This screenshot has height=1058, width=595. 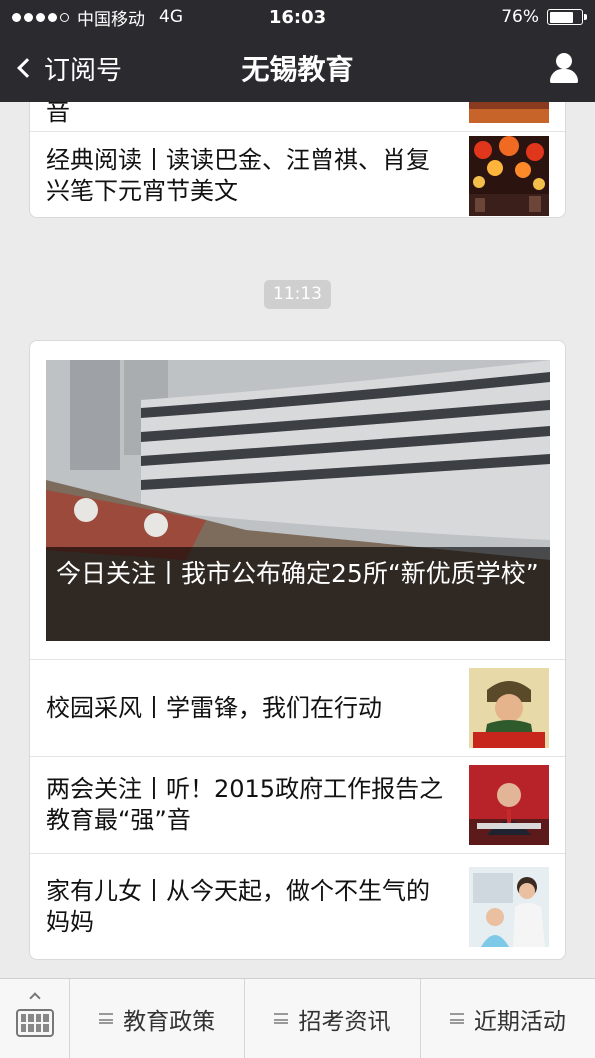 I want to click on bottom-menu: 教育政策 招考资讯 近期活动, so click(x=297, y=1018).